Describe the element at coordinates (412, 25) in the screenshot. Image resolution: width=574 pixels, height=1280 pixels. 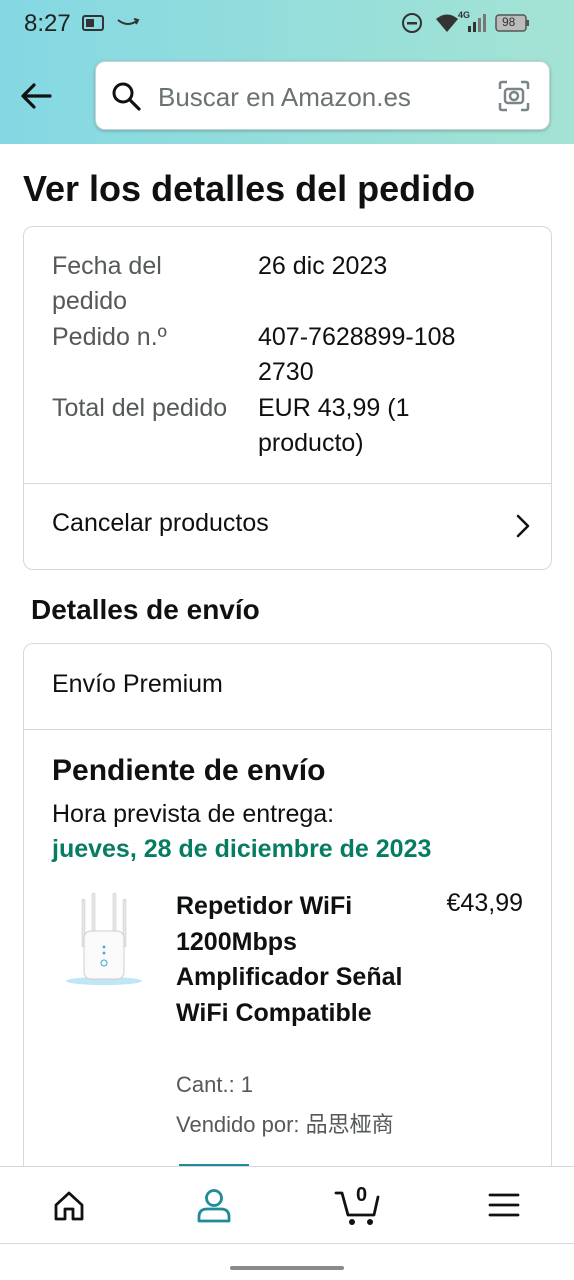
I see `dnd-icon` at that location.